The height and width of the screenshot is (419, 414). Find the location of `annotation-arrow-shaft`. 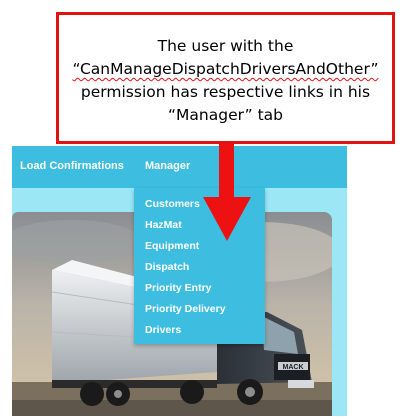

annotation-arrow-shaft is located at coordinates (226, 171).